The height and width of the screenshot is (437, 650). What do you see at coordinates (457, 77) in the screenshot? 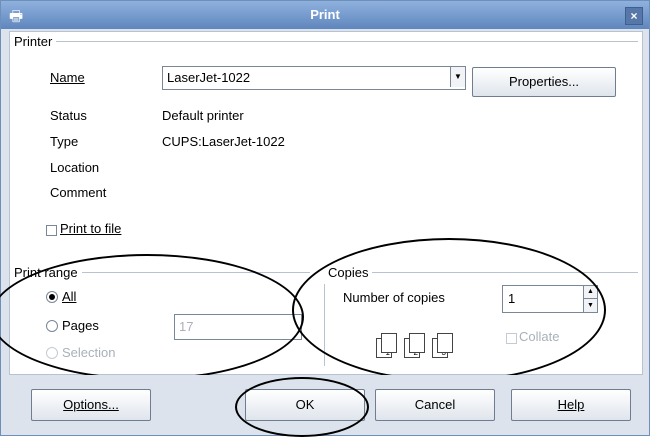
I see `dropdown-arrow-icon: ▼` at bounding box center [457, 77].